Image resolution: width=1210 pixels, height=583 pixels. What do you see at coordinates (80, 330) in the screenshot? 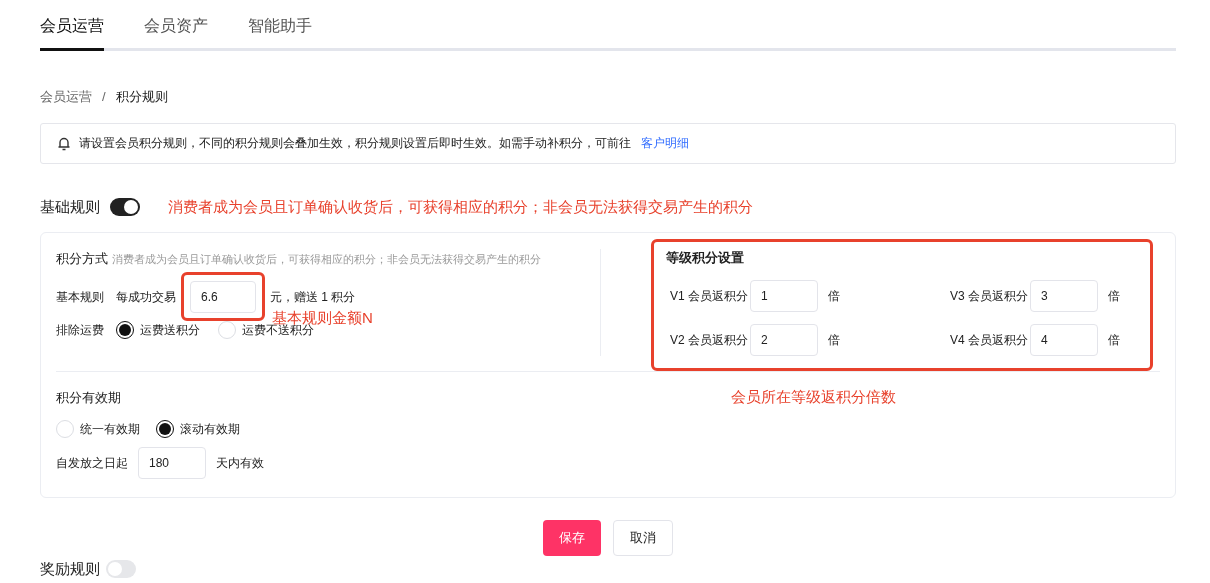
I see `field-label: 排除运费` at bounding box center [80, 330].